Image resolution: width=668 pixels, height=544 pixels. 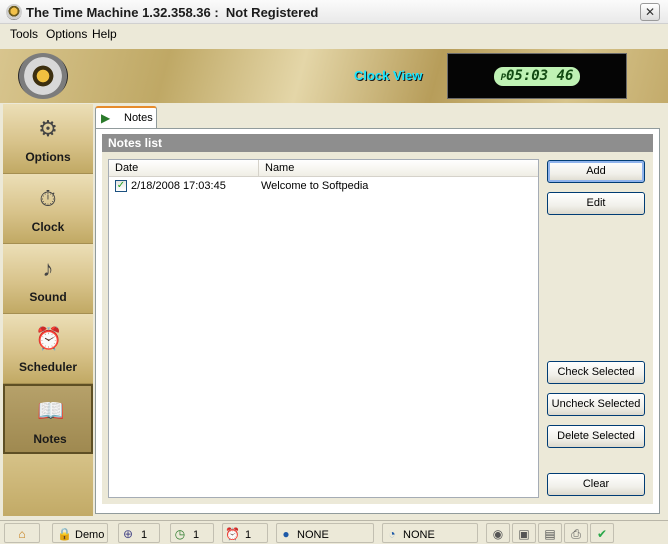 I want to click on status-count2-text: 1, so click(x=196, y=535).